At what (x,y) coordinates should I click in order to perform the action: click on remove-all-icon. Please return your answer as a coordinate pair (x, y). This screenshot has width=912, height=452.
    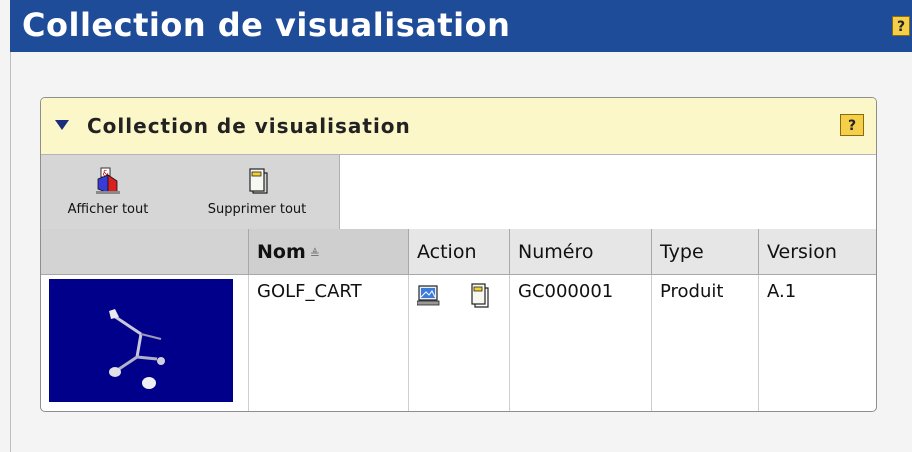
    Looking at the image, I should click on (258, 181).